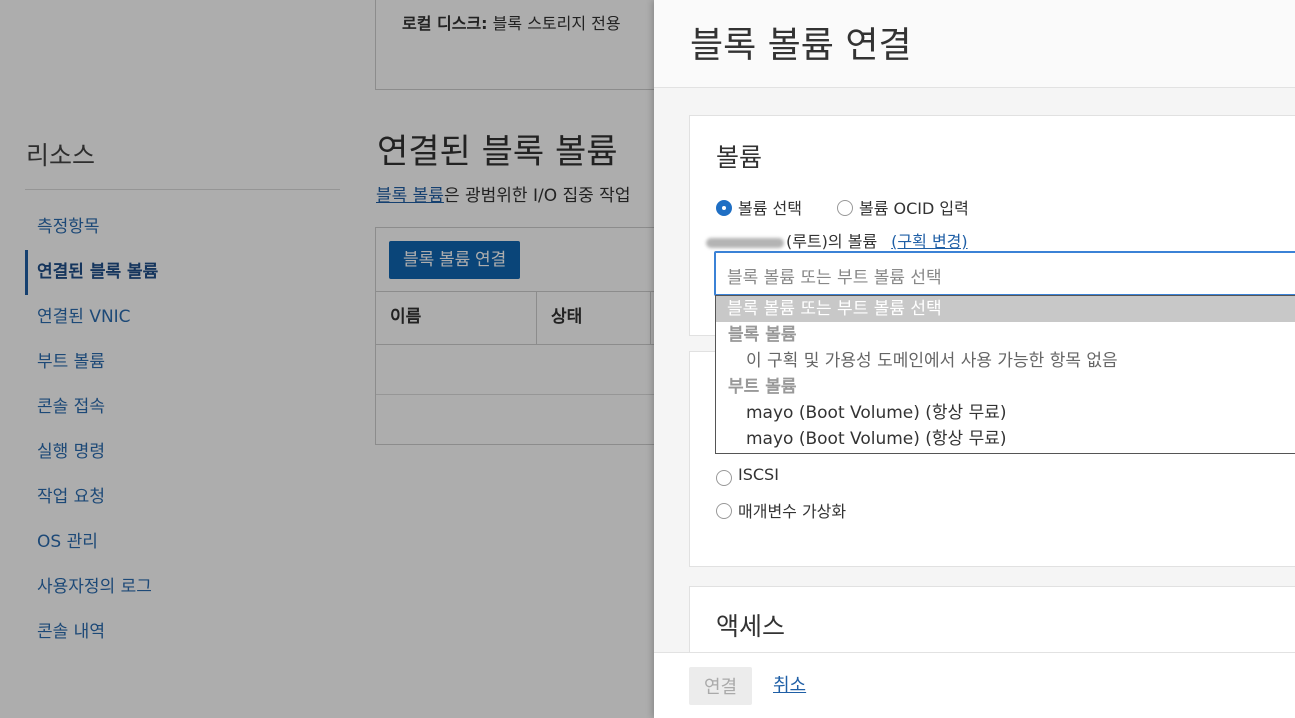 The height and width of the screenshot is (718, 1295). Describe the element at coordinates (724, 478) in the screenshot. I see `iscsi-radio` at that location.